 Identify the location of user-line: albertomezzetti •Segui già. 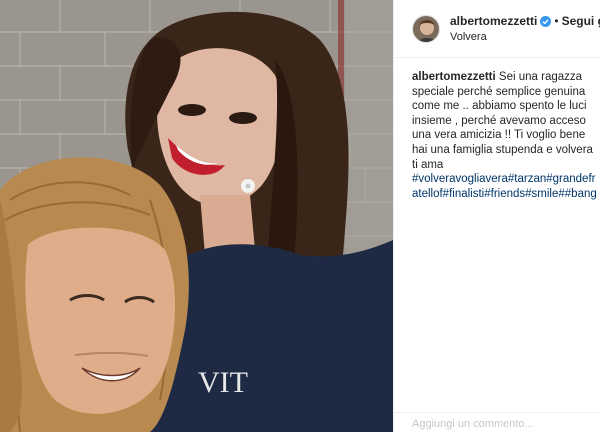
(525, 21).